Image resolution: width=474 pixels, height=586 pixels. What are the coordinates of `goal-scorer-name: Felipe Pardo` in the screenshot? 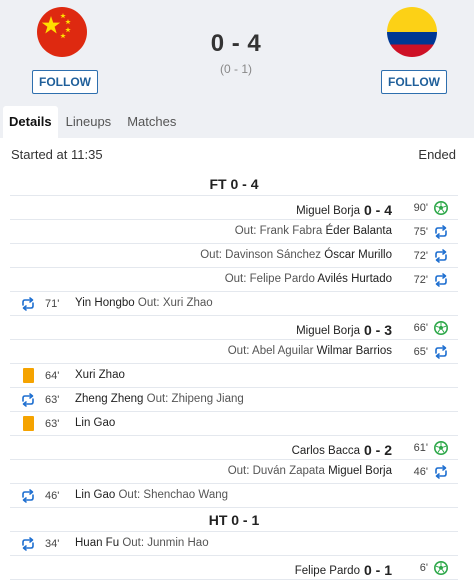 It's located at (327, 571).